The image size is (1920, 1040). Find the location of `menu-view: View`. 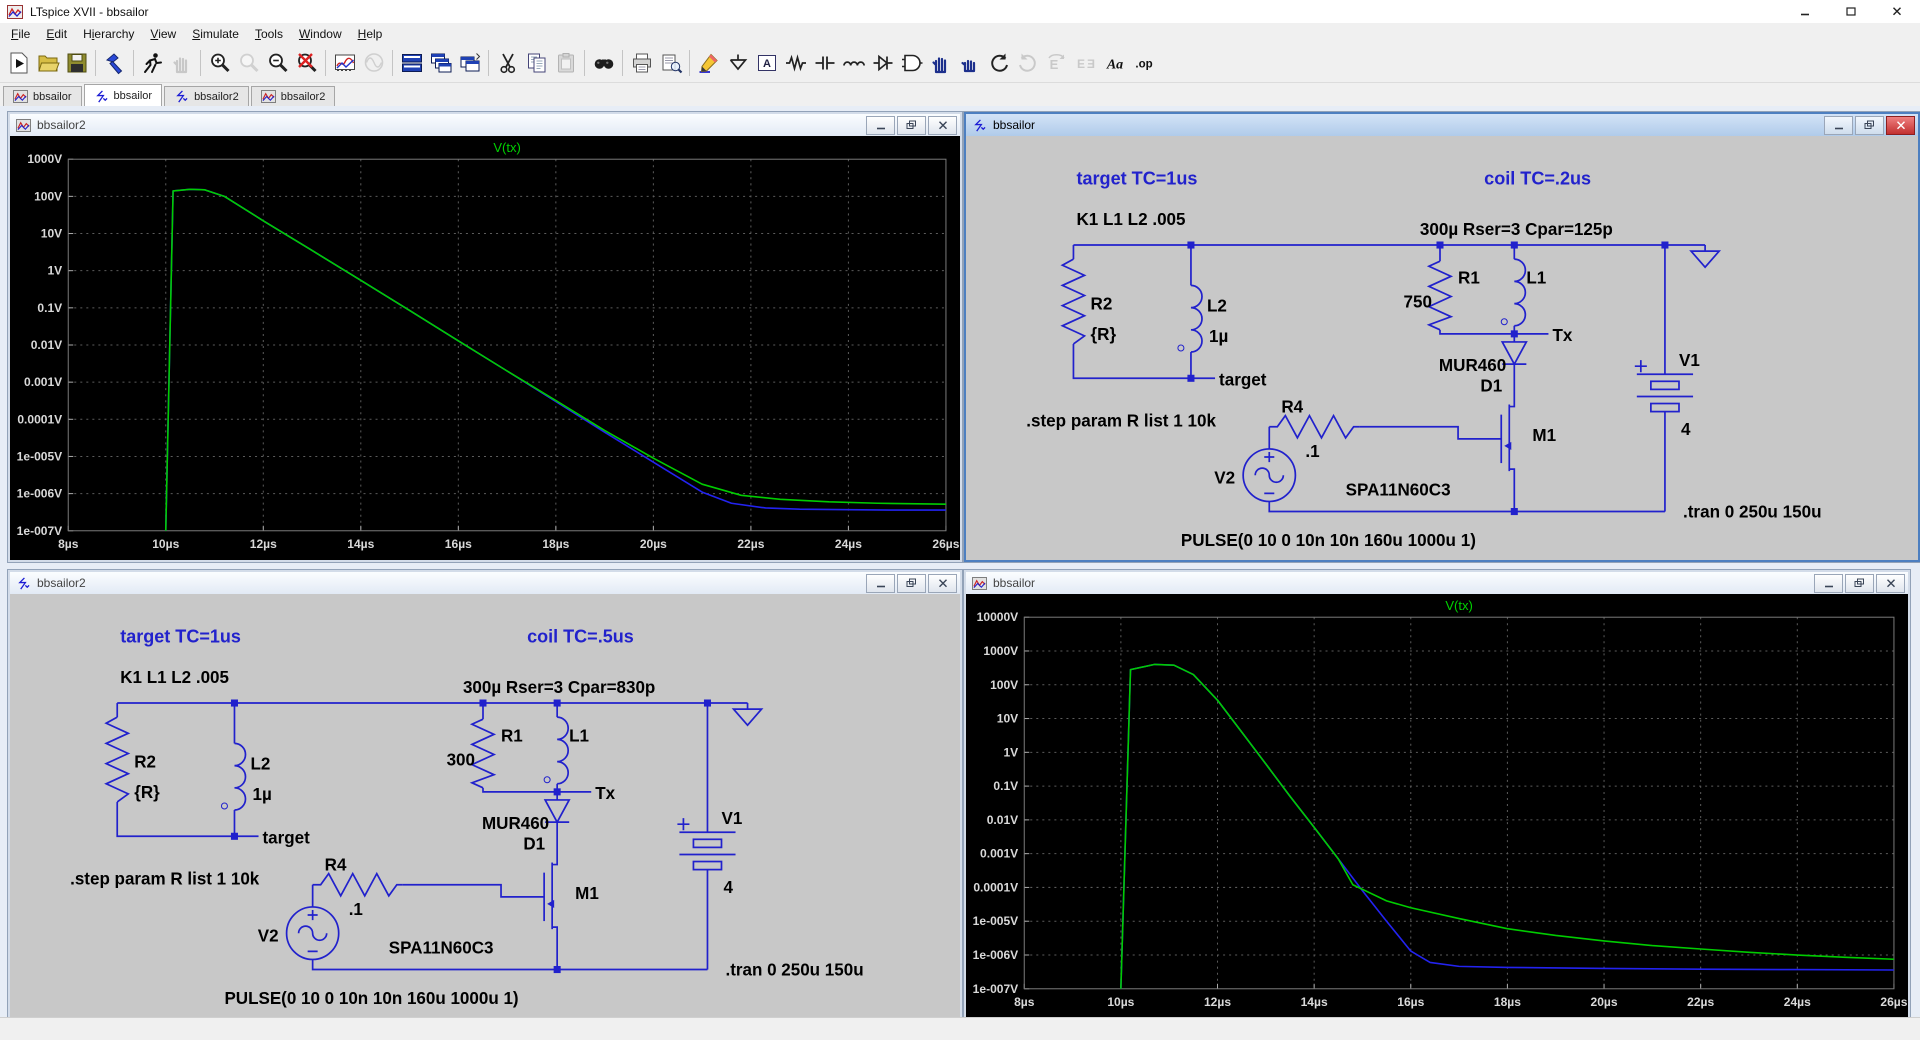

menu-view: View is located at coordinates (163, 34).